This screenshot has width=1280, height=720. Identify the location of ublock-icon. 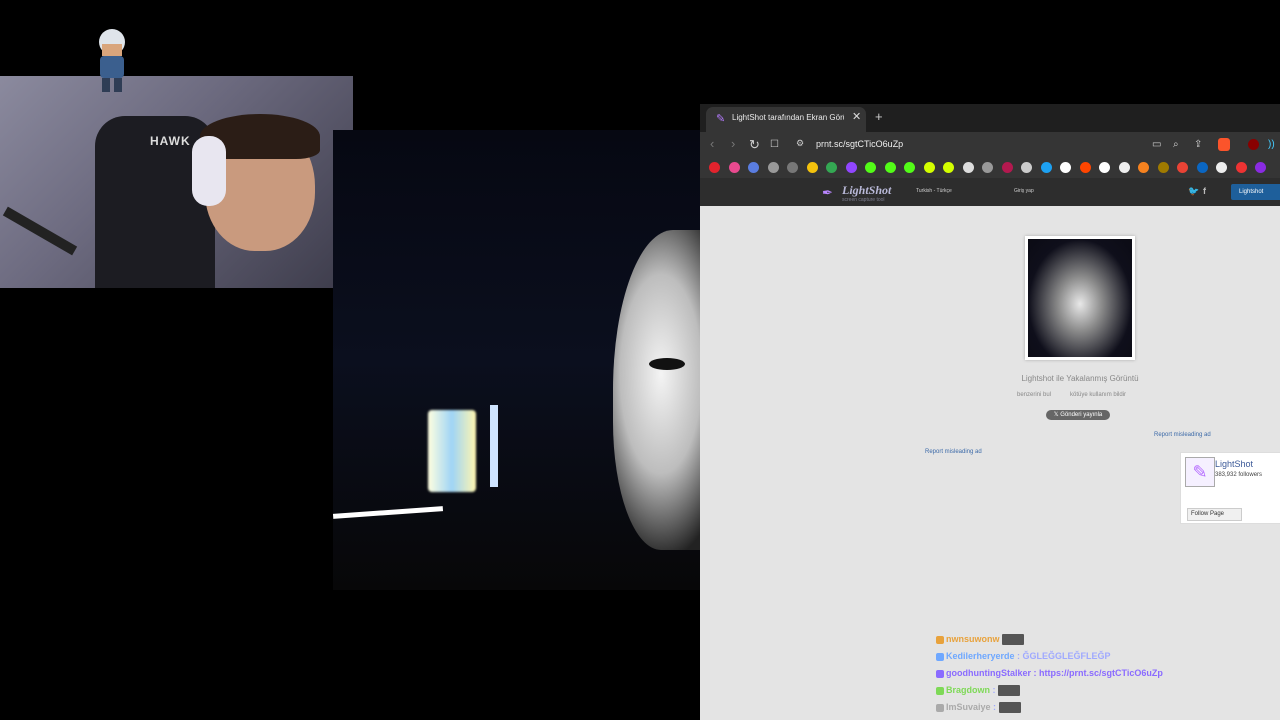
(1253, 144).